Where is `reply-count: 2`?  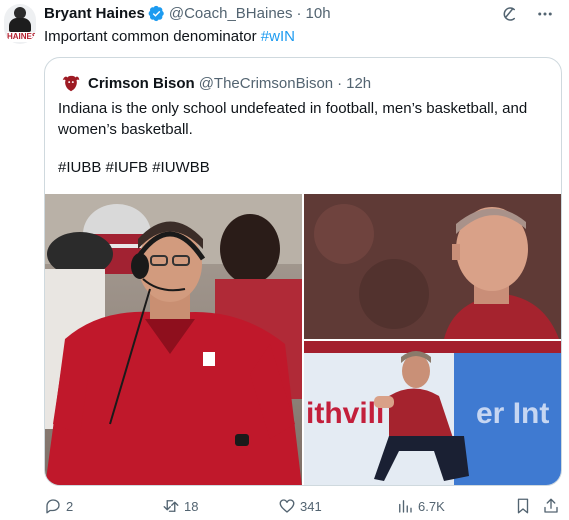
reply-count: 2 is located at coordinates (70, 506).